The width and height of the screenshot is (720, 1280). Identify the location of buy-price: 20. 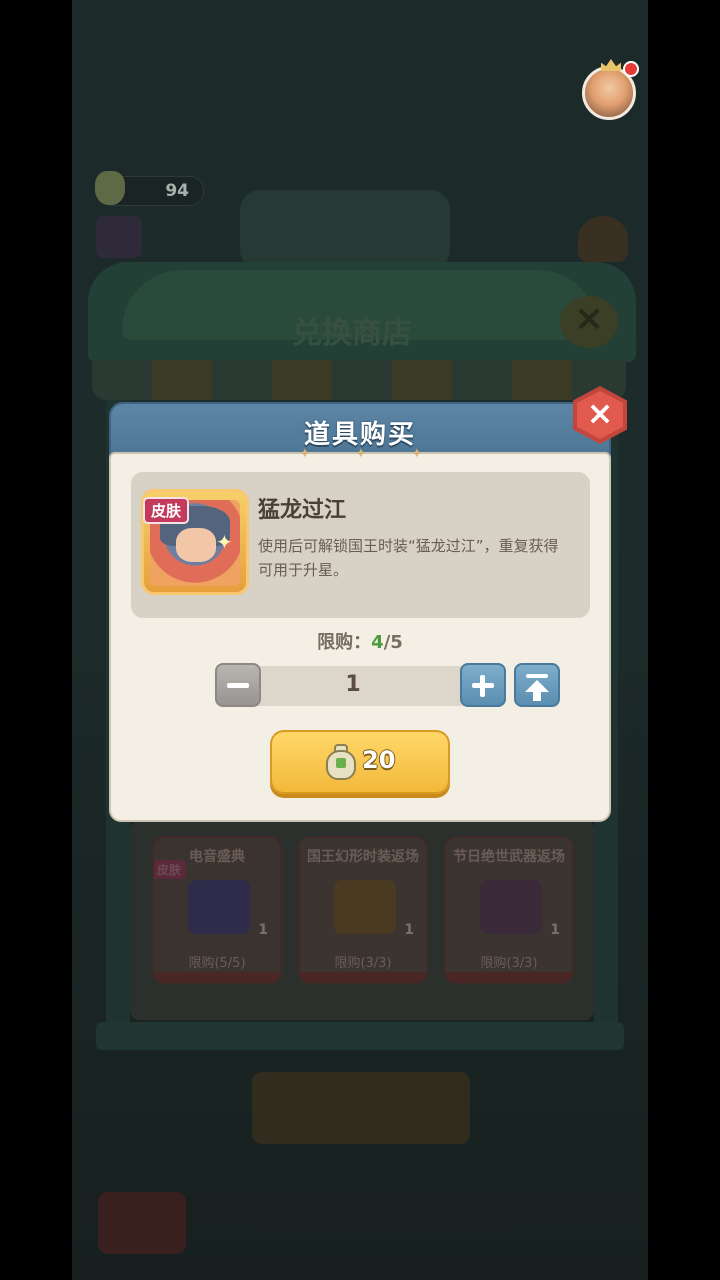
(379, 760).